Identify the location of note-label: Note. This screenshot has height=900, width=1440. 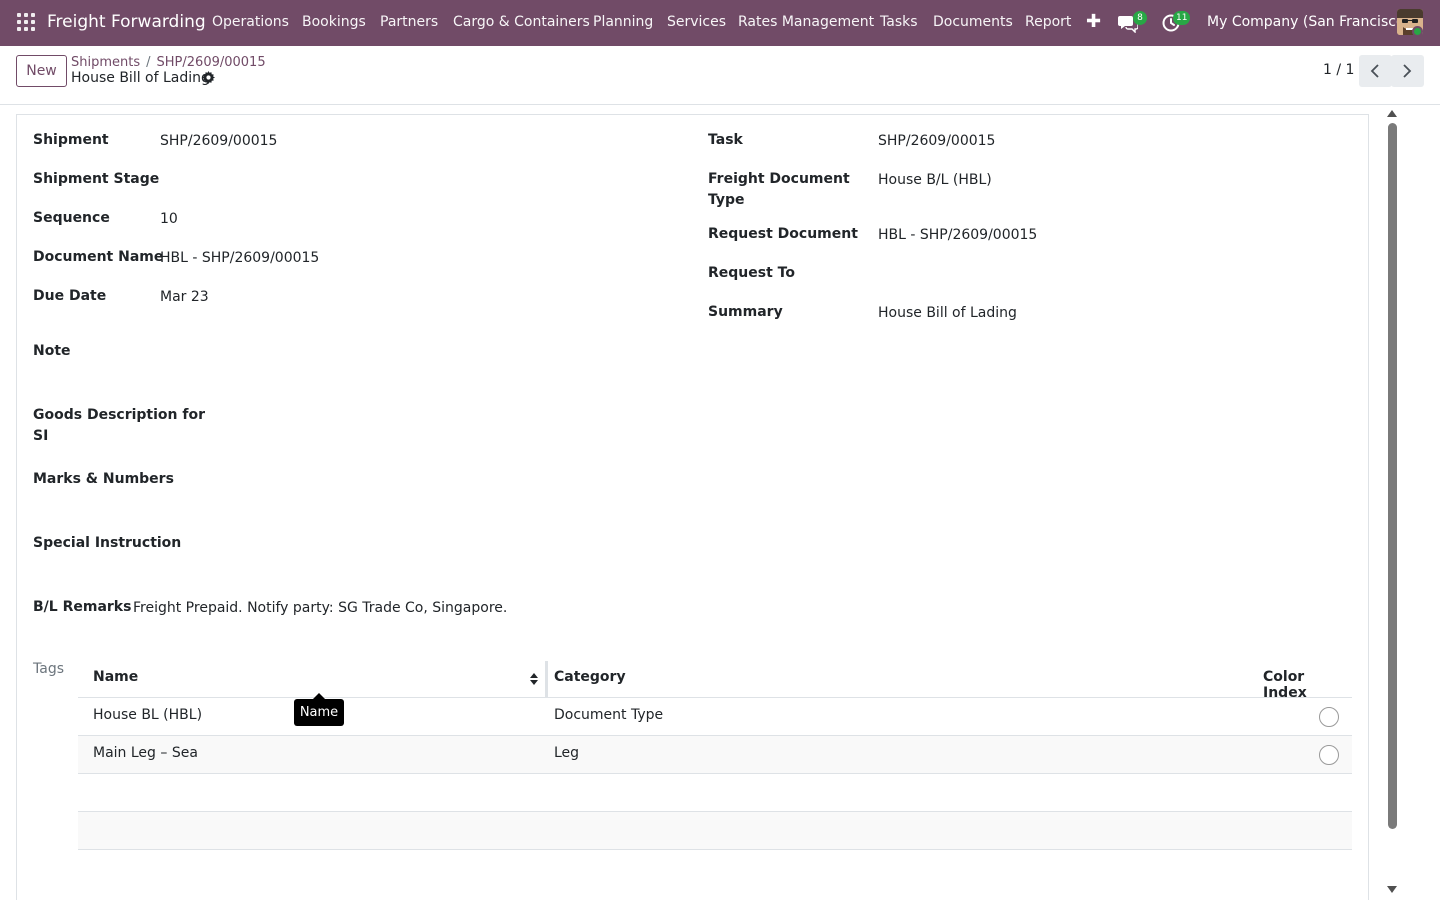
(52, 351).